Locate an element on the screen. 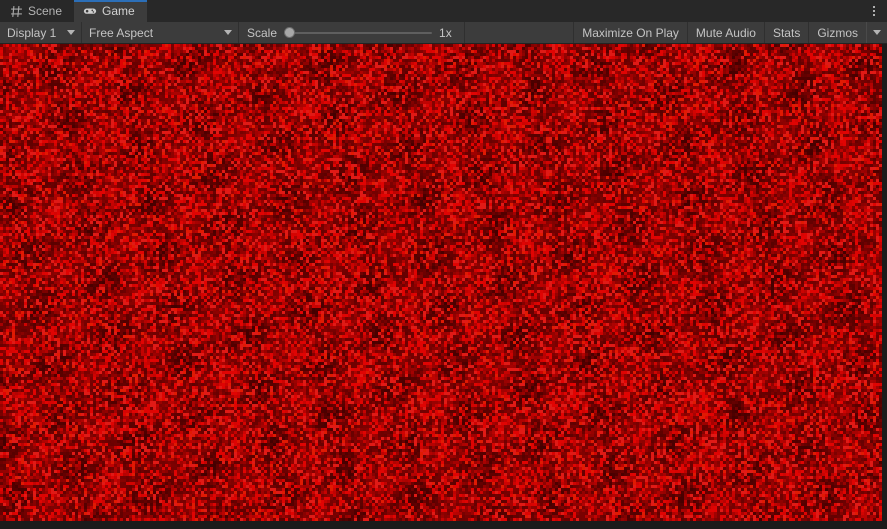 The image size is (887, 529). tab-game: Game is located at coordinates (110, 11).